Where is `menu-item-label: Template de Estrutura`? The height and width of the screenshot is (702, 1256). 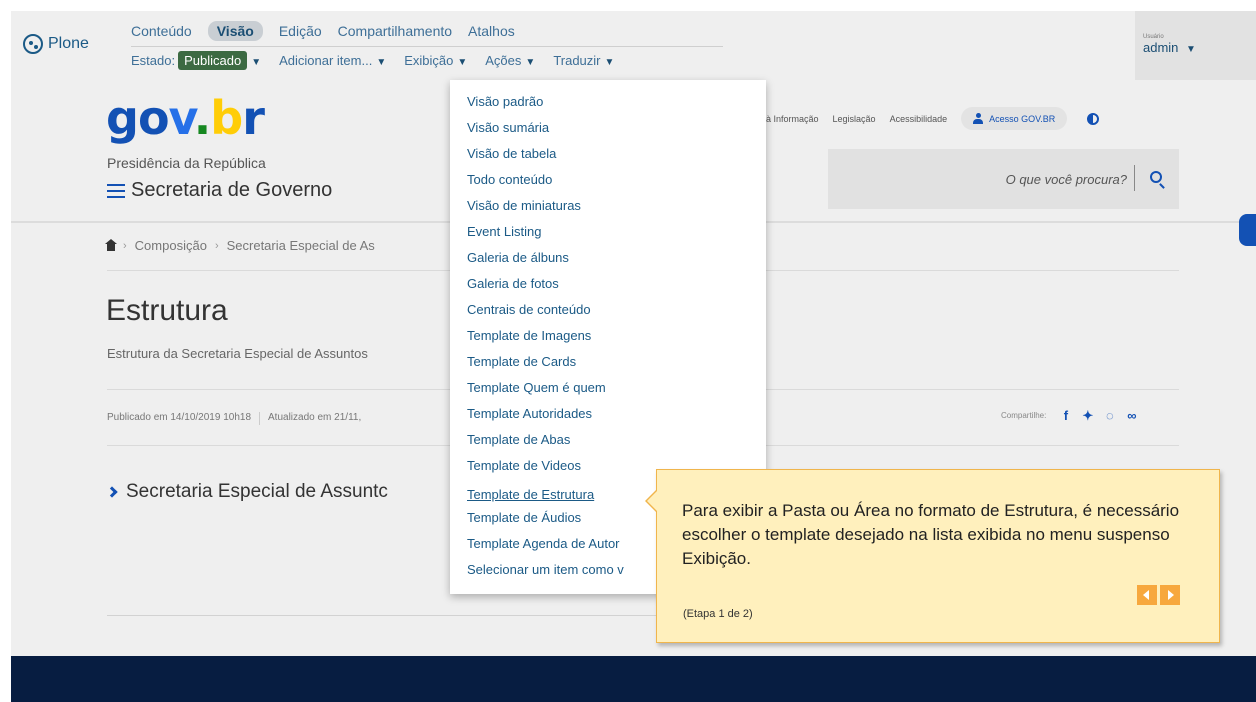 menu-item-label: Template de Estrutura is located at coordinates (531, 494).